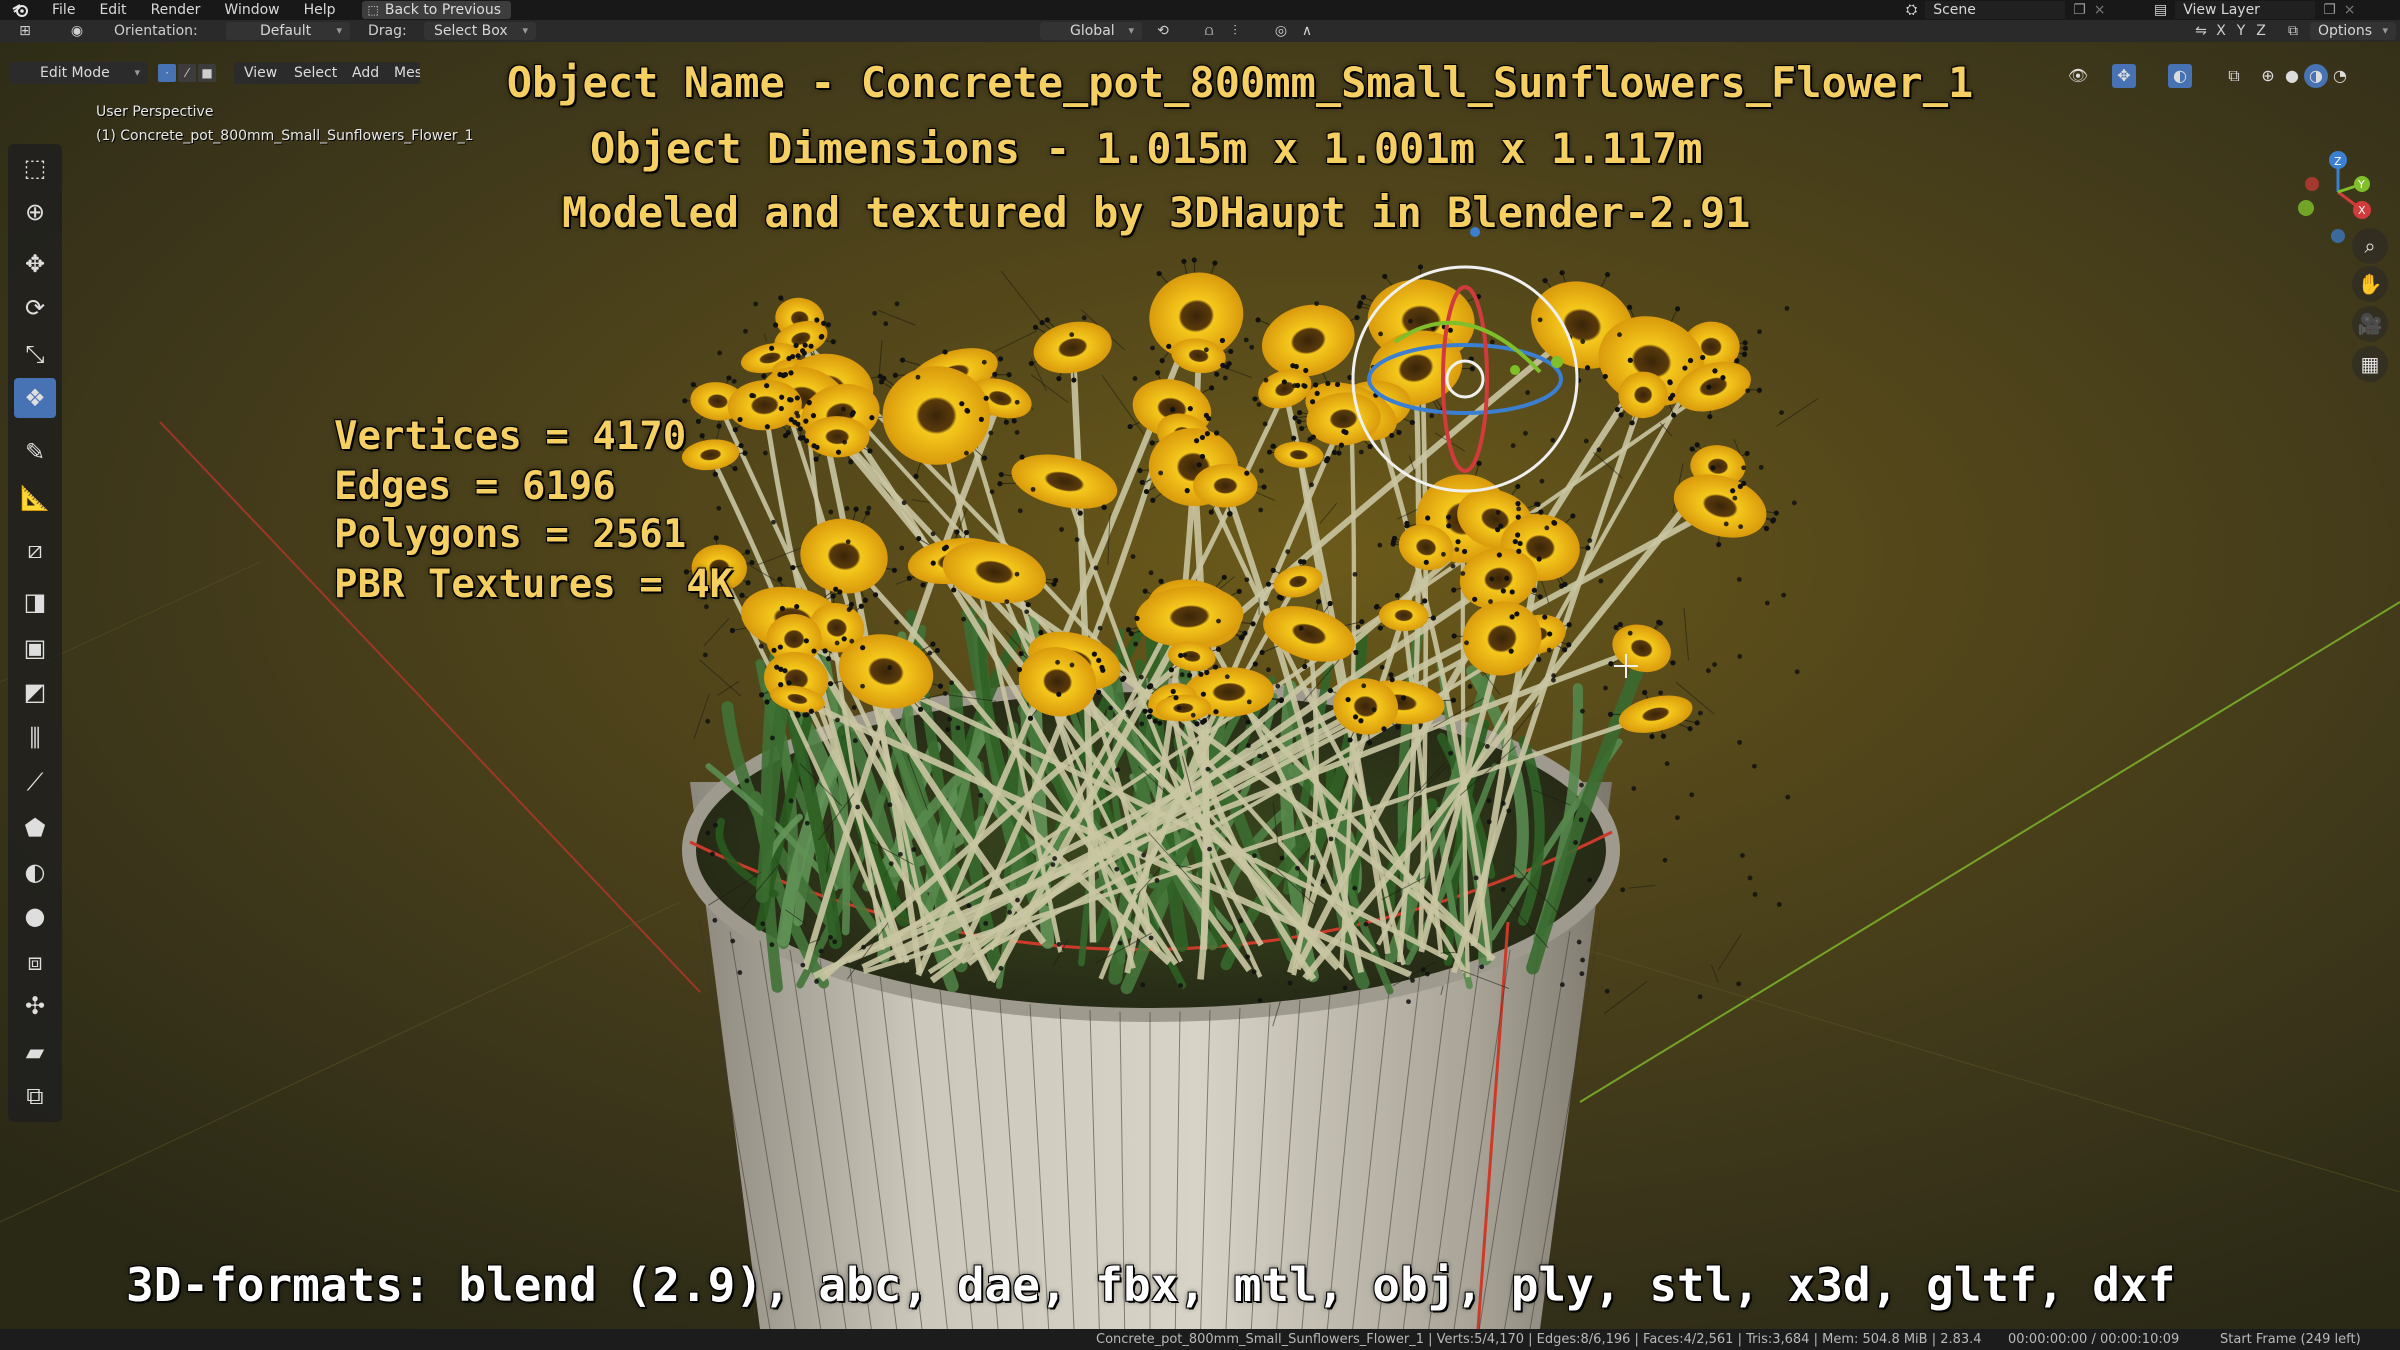 Image resolution: width=2400 pixels, height=1350 pixels. What do you see at coordinates (35, 782) in the screenshot?
I see `knife-icon: ⟋` at bounding box center [35, 782].